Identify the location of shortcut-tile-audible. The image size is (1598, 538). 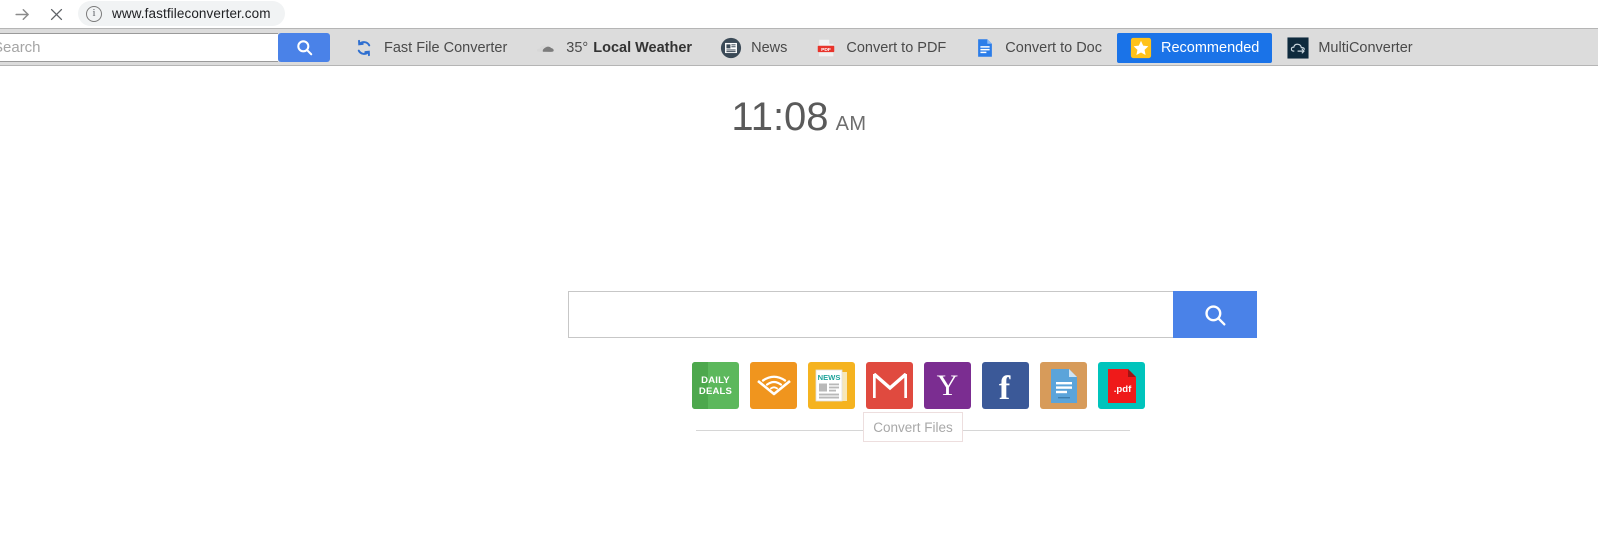
(773, 385).